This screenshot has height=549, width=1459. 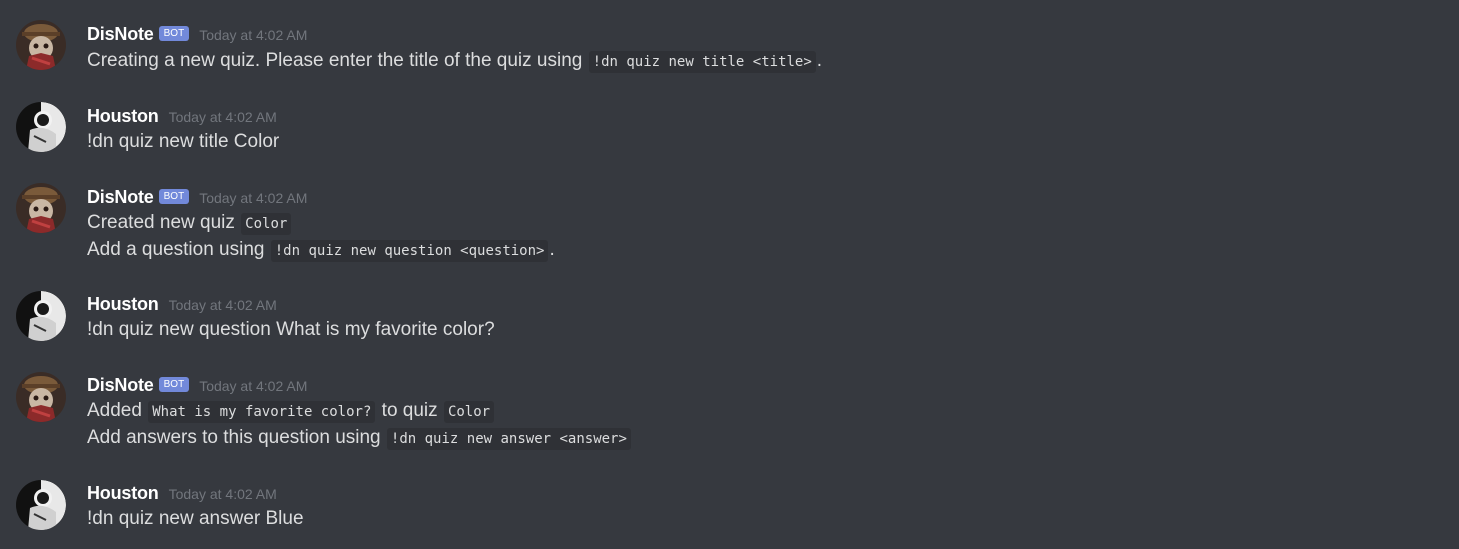 I want to click on message-text: !dn quiz new answer Blue, so click(x=195, y=518).